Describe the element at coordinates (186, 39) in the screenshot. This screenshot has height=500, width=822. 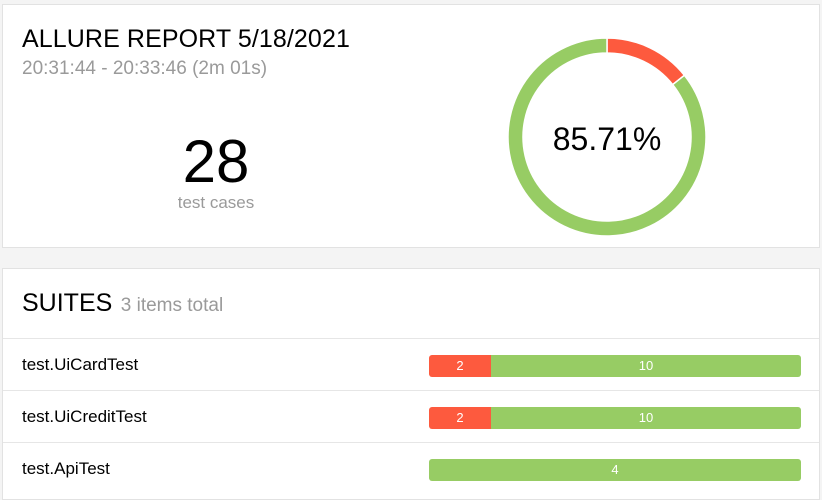
I see `report-title: ALLURE REPORT 5/18/2021` at that location.